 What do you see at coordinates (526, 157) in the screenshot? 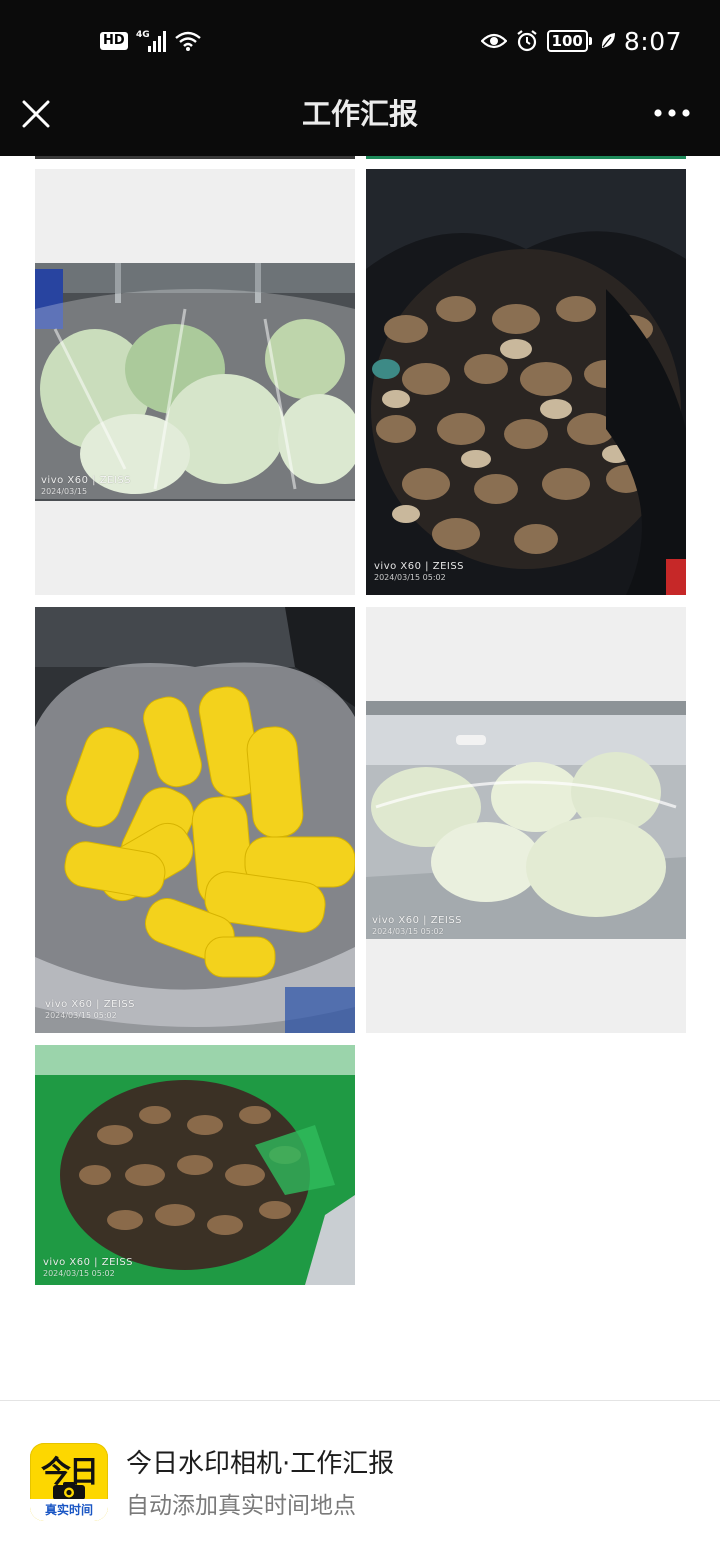
I see `photo-partial-right` at bounding box center [526, 157].